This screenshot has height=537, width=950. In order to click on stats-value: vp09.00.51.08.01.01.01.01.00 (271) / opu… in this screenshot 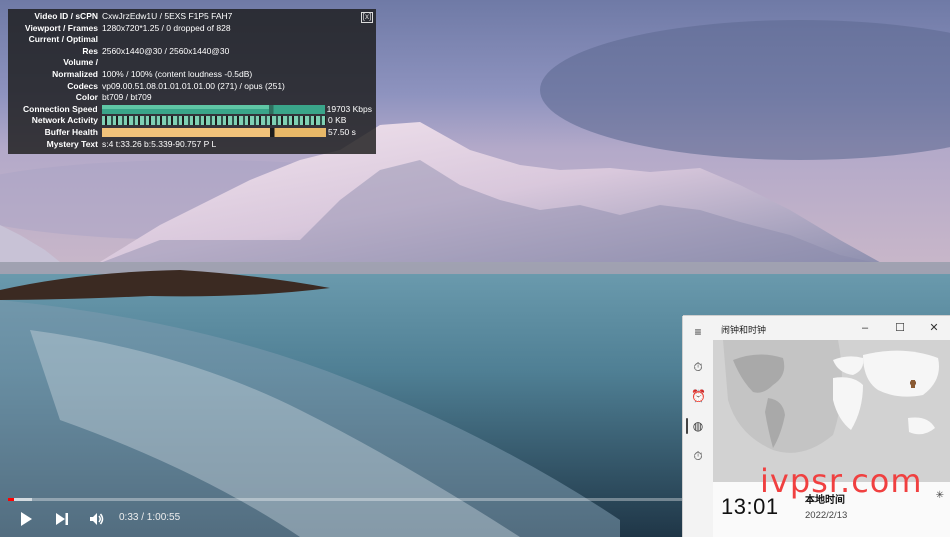, I will do `click(193, 85)`.